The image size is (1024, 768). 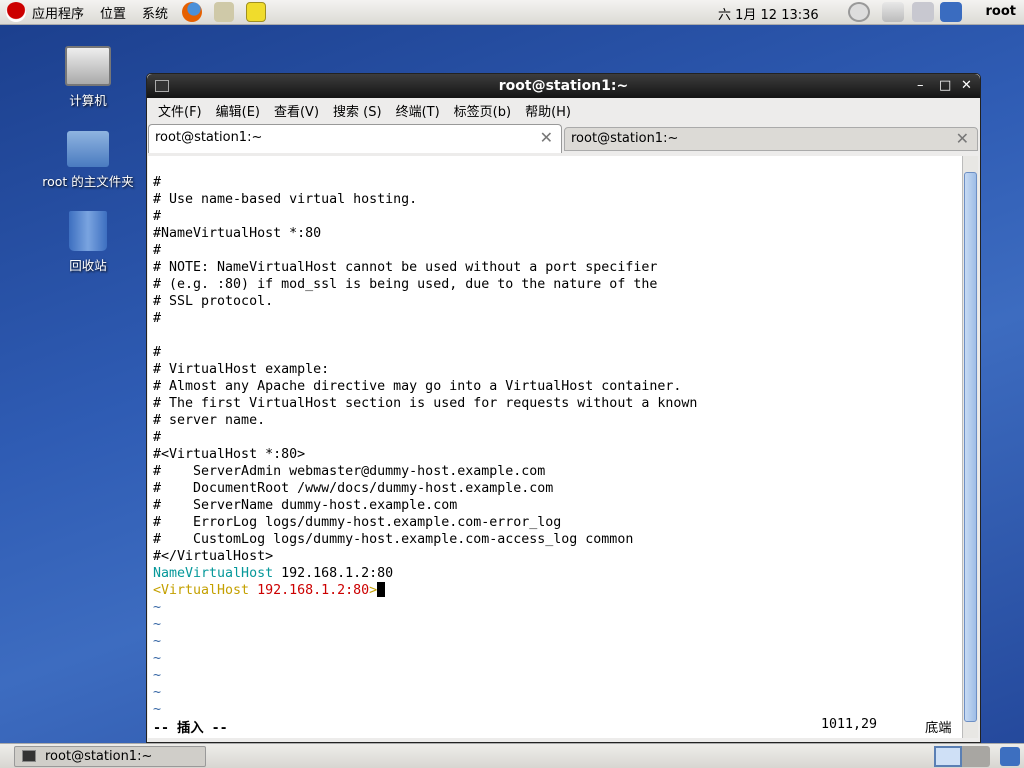 I want to click on close-button: ✕, so click(x=966, y=86).